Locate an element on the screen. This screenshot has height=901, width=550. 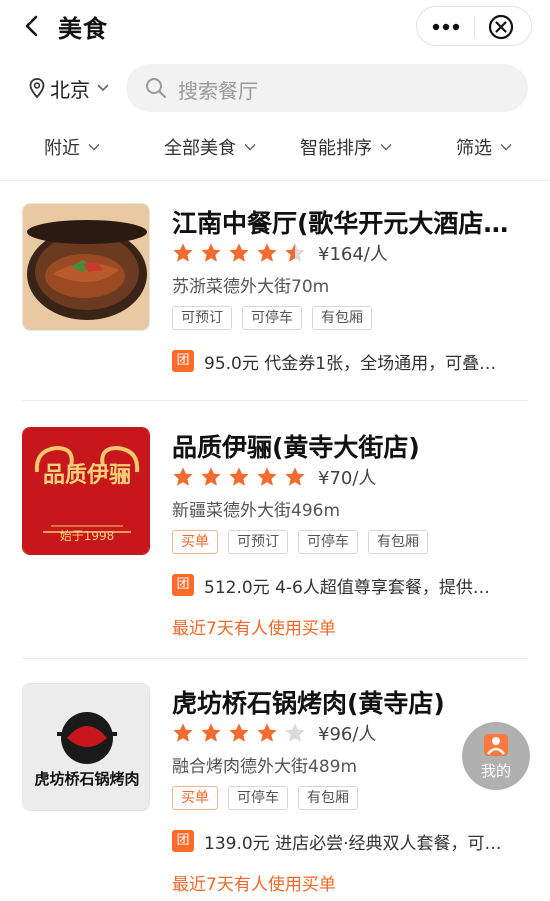
restaurant-logo: 虎坊桥石锅烤肉 is located at coordinates (86, 747).